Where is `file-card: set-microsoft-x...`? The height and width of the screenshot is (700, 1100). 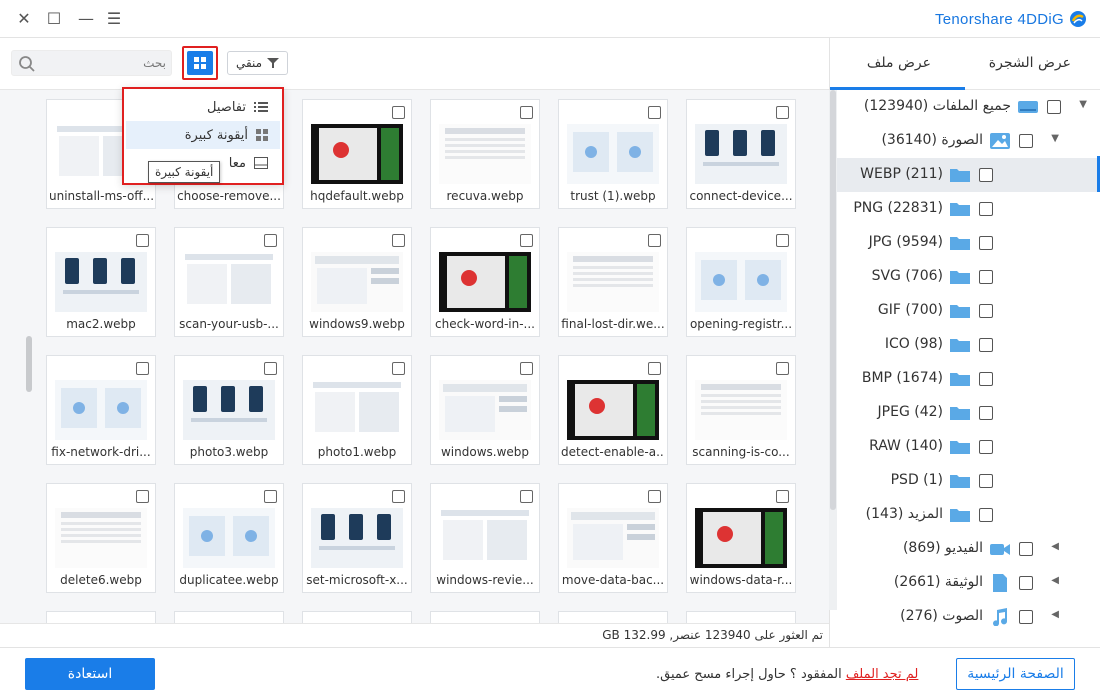
file-card: set-microsoft-x... is located at coordinates (357, 538).